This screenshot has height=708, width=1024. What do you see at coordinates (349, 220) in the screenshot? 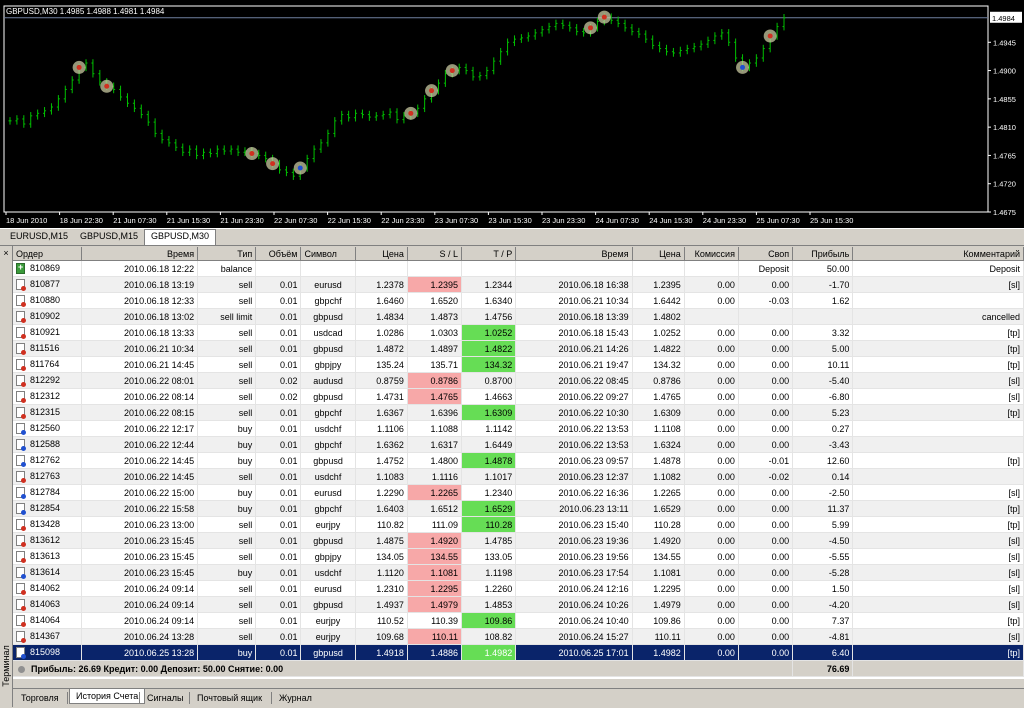
I see `time-label: 22 Jun 15:30` at bounding box center [349, 220].